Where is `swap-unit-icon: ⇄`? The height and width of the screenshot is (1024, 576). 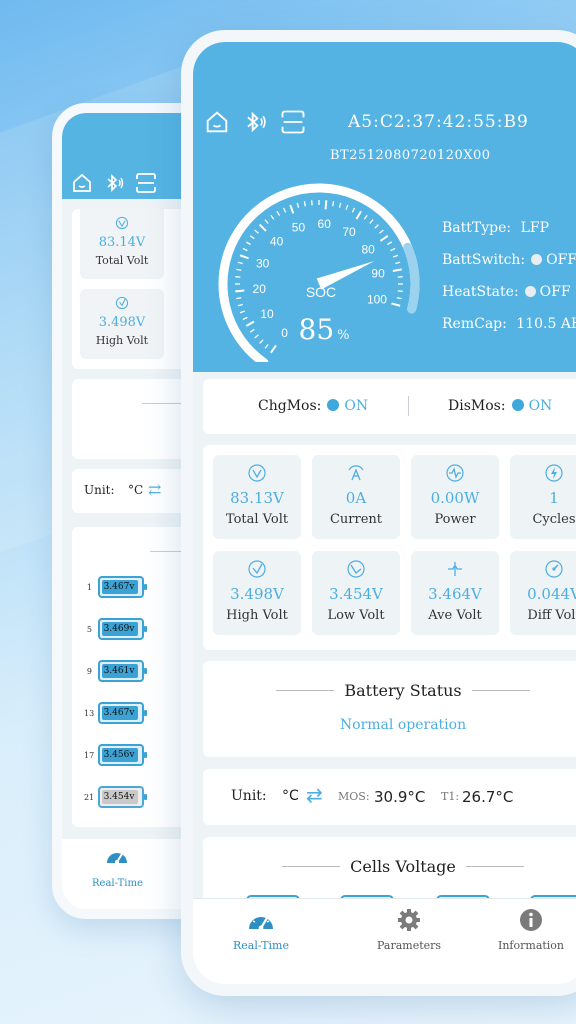 swap-unit-icon: ⇄ is located at coordinates (314, 795).